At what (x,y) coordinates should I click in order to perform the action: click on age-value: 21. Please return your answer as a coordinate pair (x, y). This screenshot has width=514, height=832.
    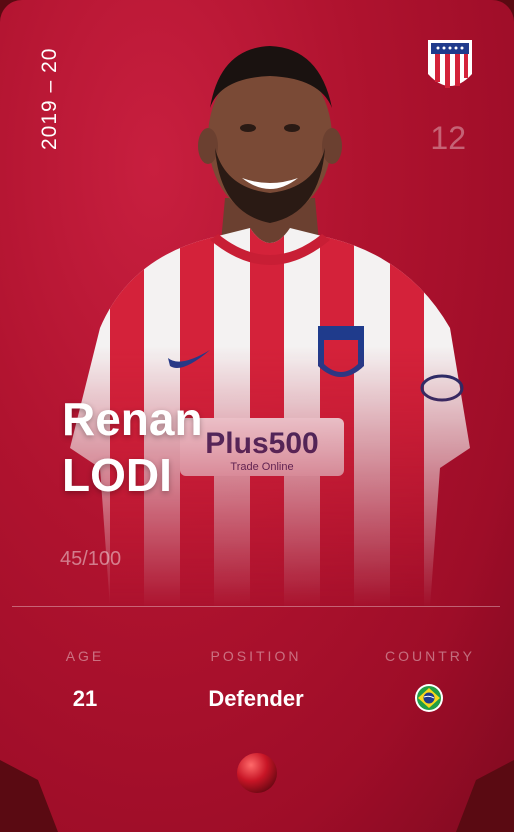
    Looking at the image, I should click on (85, 698).